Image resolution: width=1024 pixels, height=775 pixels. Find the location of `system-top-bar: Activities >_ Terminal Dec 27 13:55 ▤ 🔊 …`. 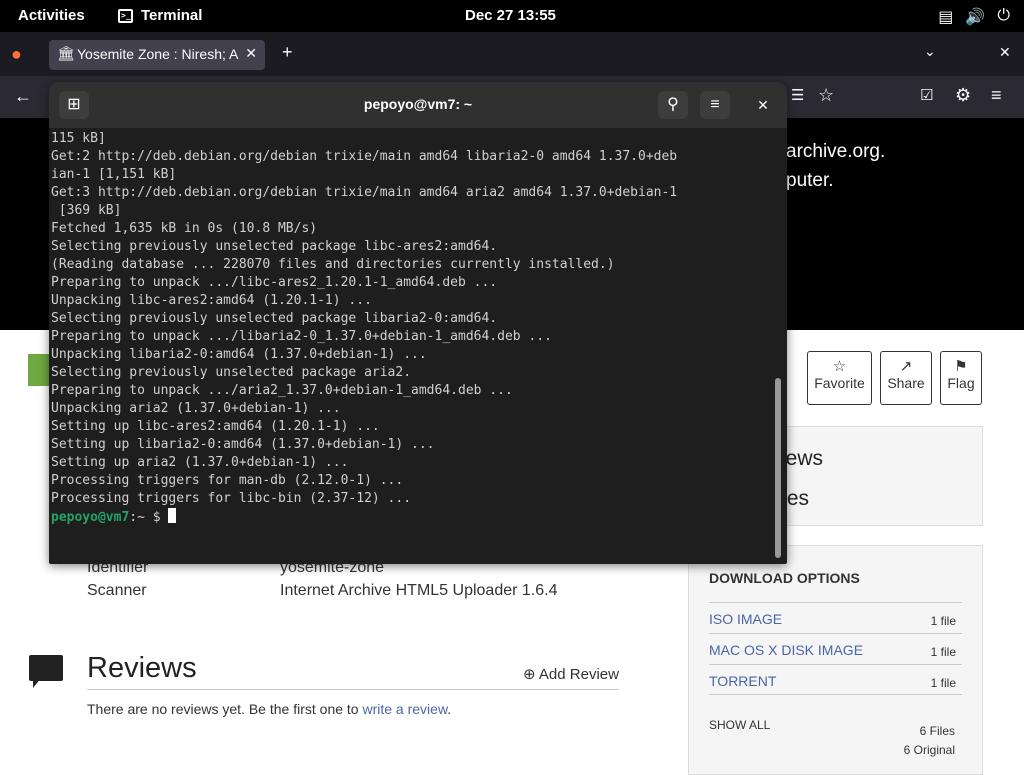

system-top-bar: Activities >_ Terminal Dec 27 13:55 ▤ 🔊 … is located at coordinates (512, 16).